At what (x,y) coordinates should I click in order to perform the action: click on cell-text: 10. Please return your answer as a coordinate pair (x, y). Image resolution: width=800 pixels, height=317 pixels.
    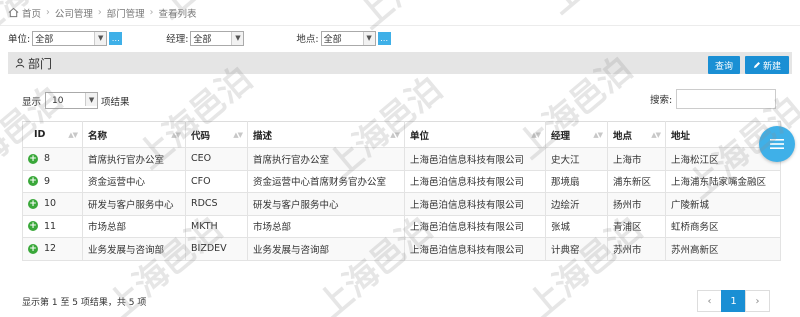
    Looking at the image, I should click on (50, 204).